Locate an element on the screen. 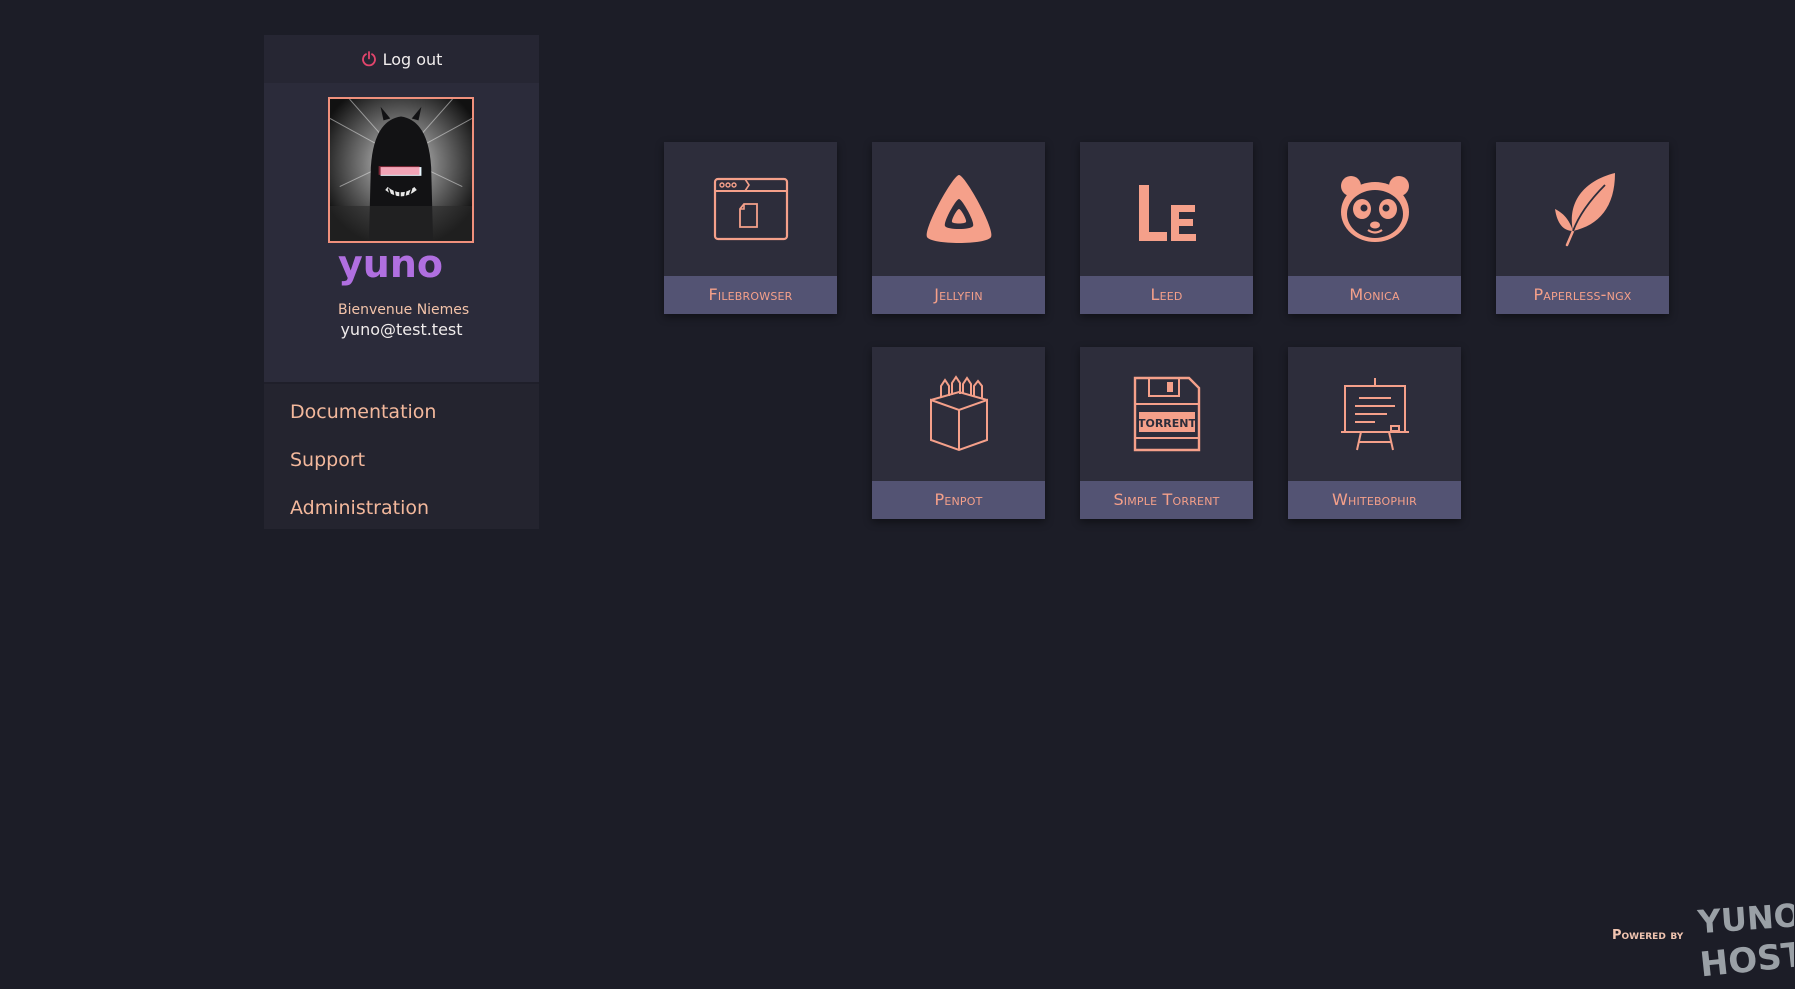  whiteboard-easel-icon is located at coordinates (1374, 414).